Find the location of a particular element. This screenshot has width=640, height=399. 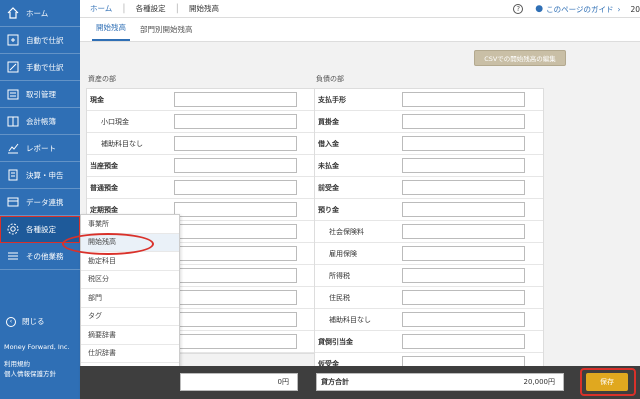

account-label: 買掛金 is located at coordinates (328, 121).